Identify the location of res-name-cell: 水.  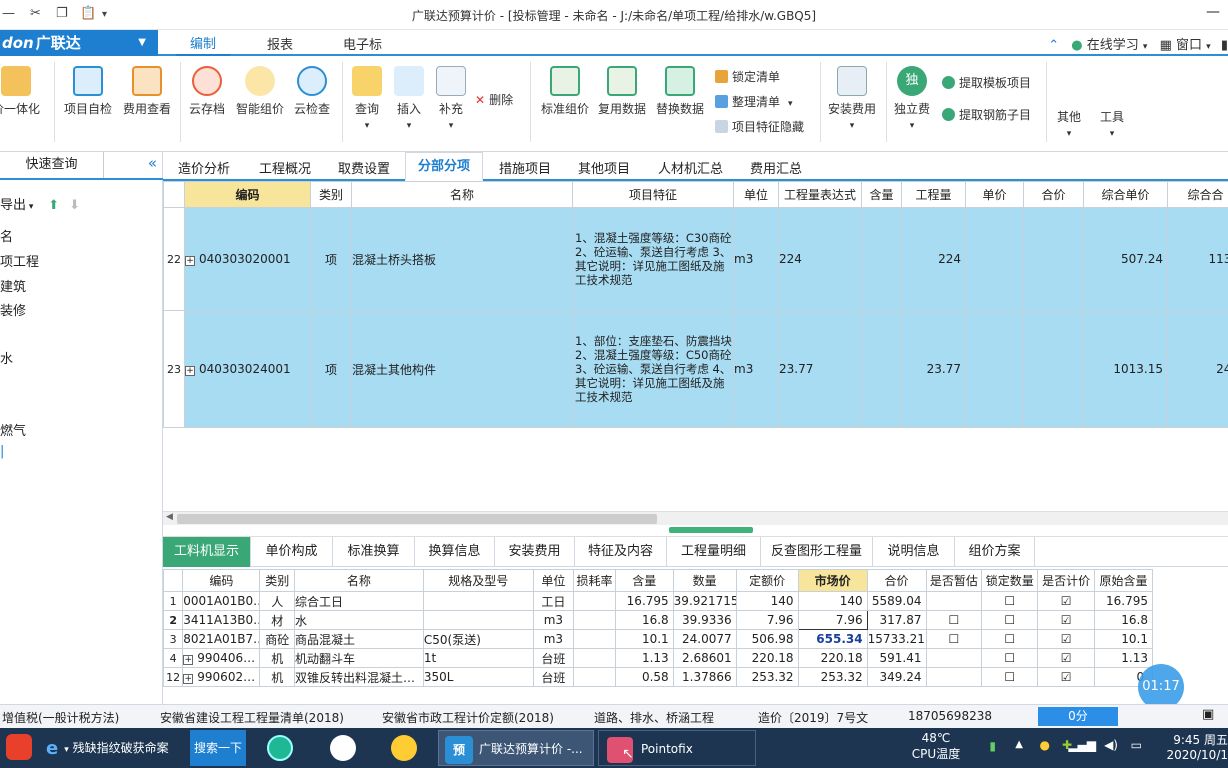
(358, 620).